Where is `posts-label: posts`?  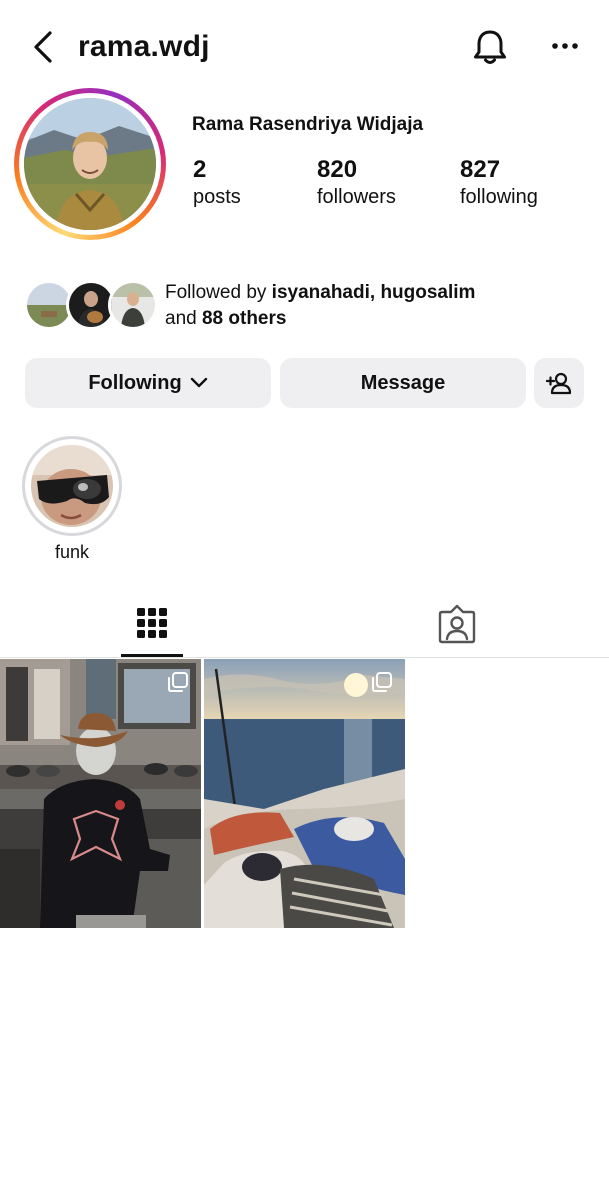
posts-label: posts is located at coordinates (217, 197).